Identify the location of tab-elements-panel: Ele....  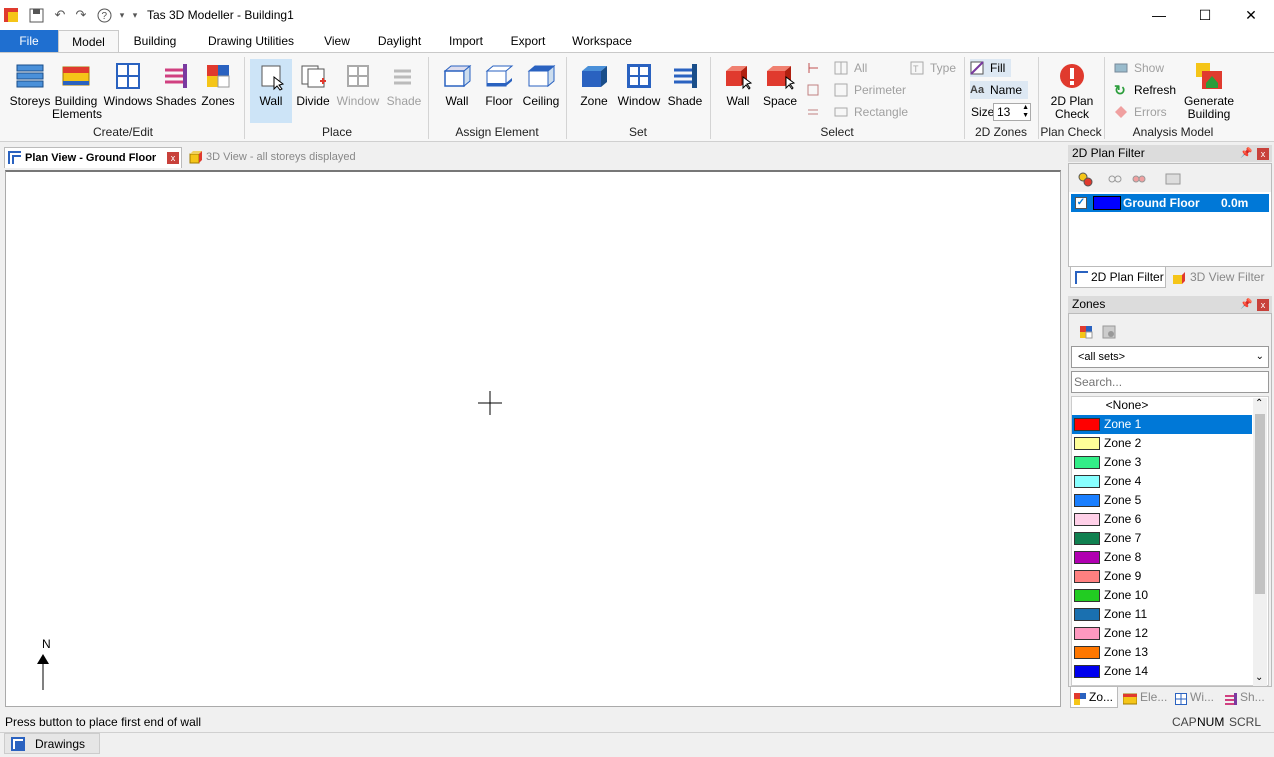
(1145, 697).